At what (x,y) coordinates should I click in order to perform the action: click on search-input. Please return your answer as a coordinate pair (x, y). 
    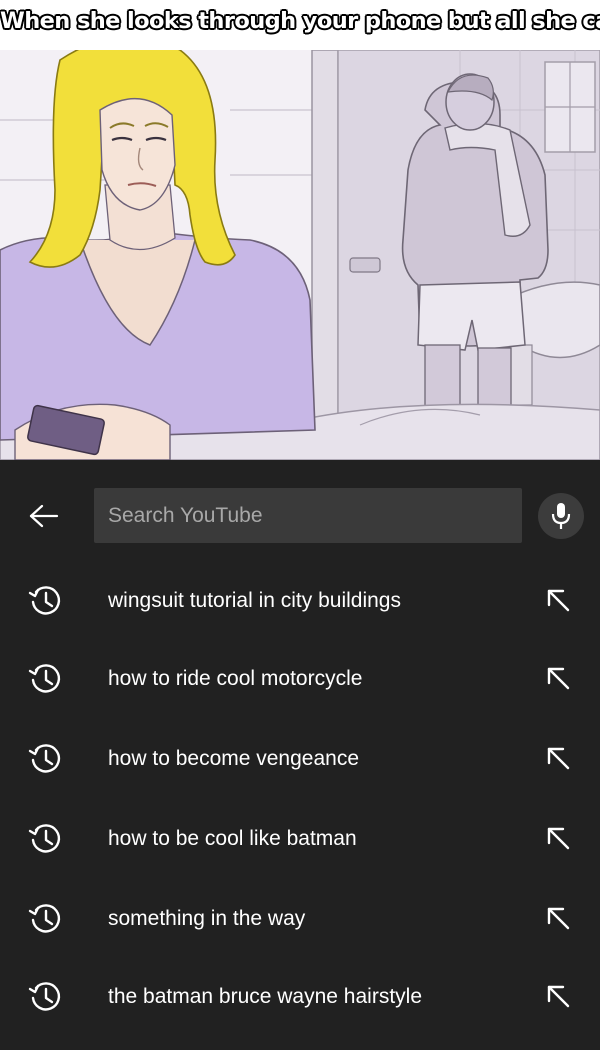
    Looking at the image, I should click on (308, 515).